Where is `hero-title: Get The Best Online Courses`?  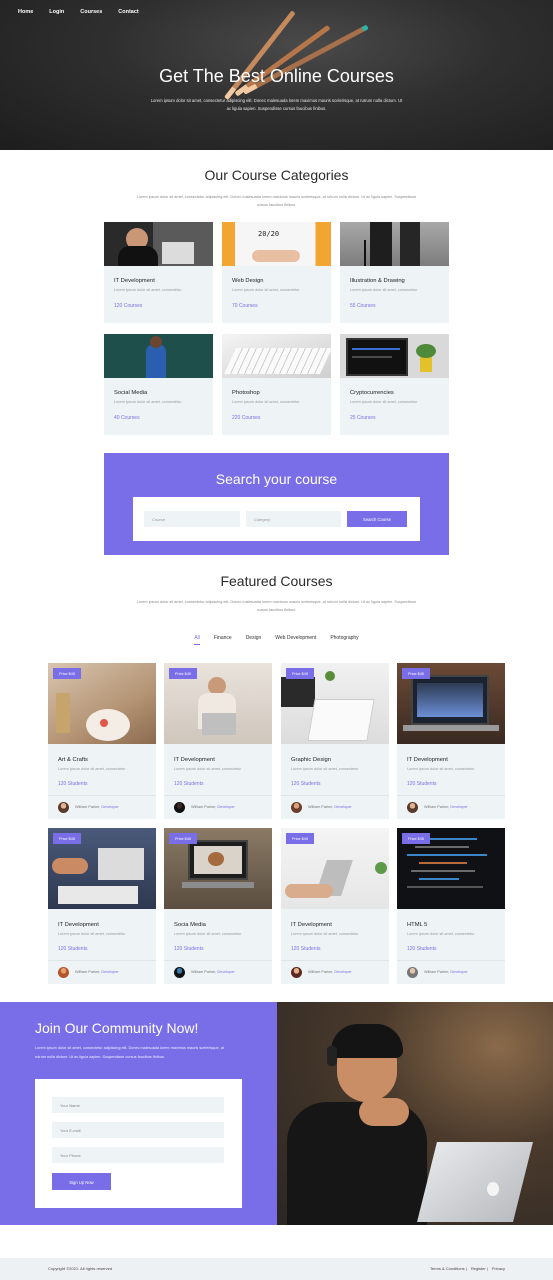 hero-title: Get The Best Online Courses is located at coordinates (276, 76).